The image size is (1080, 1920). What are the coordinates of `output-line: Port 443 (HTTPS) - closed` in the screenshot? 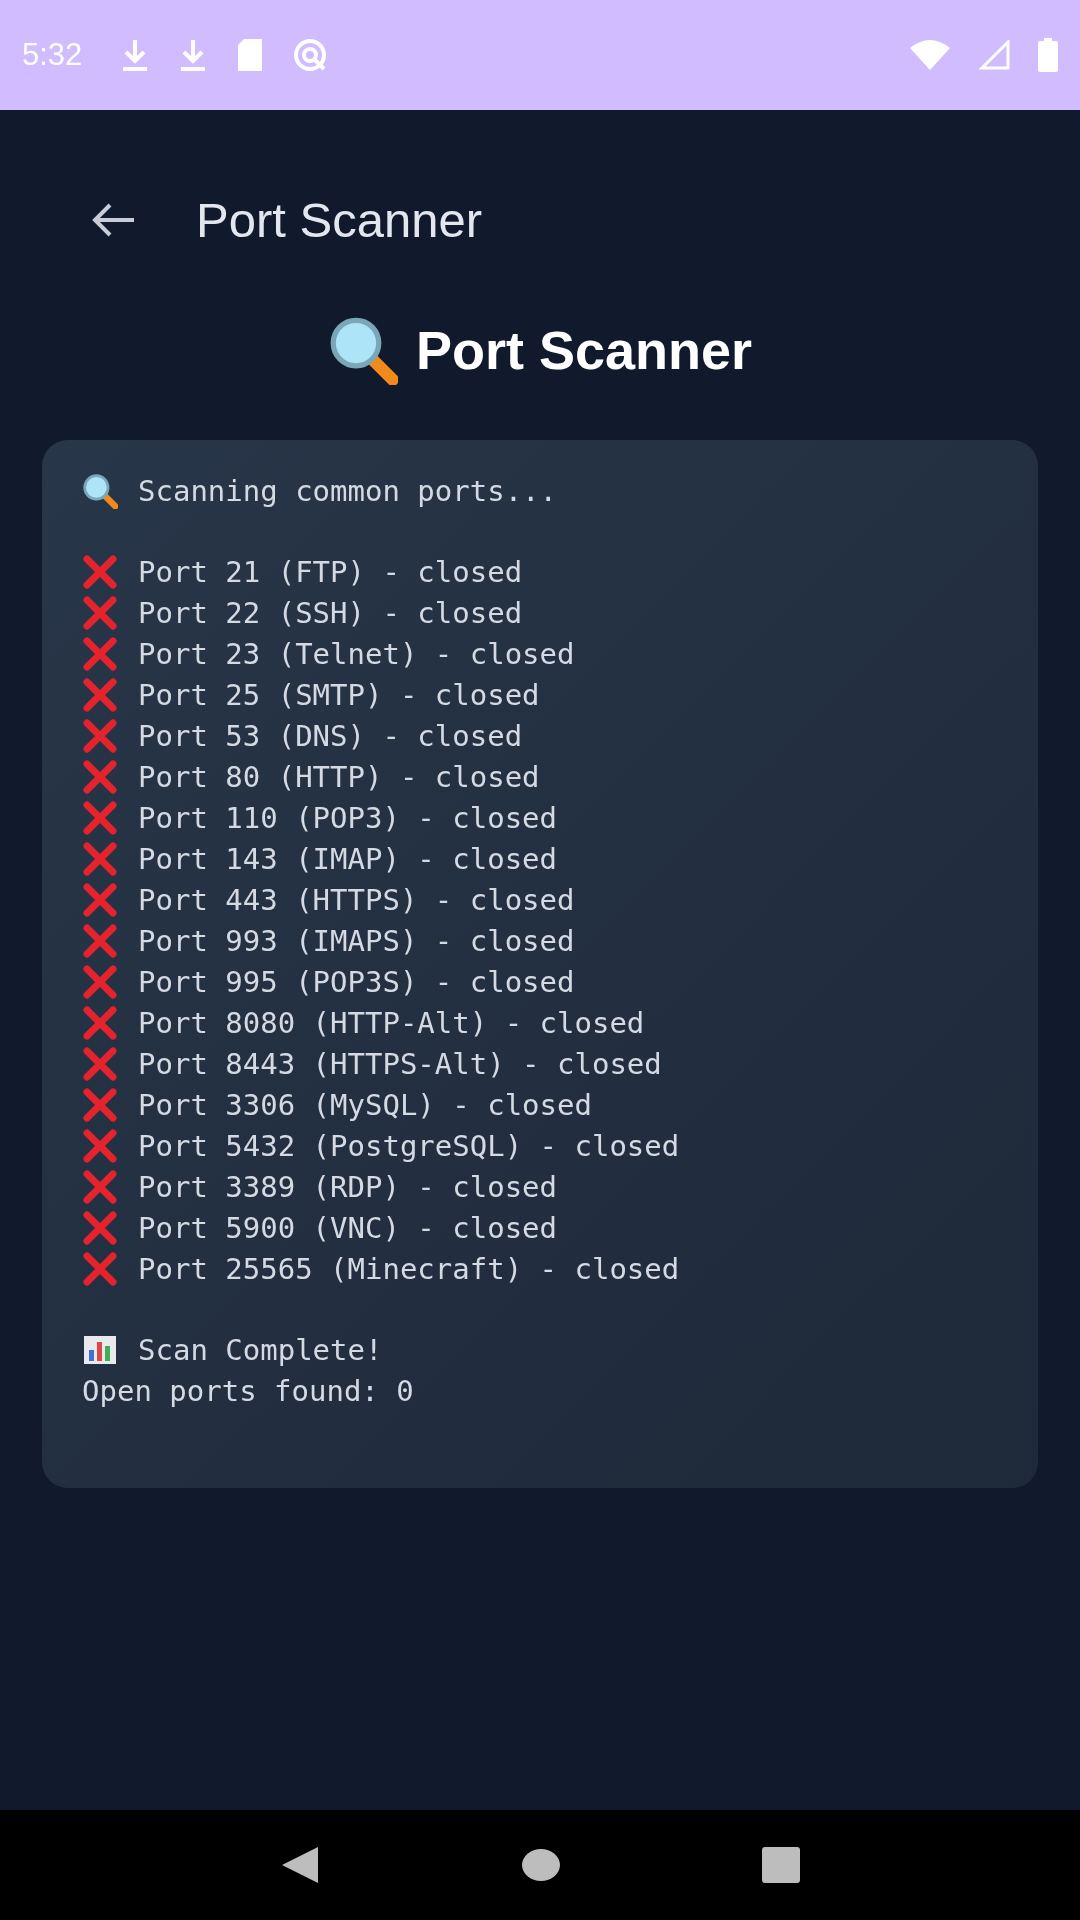 It's located at (356, 899).